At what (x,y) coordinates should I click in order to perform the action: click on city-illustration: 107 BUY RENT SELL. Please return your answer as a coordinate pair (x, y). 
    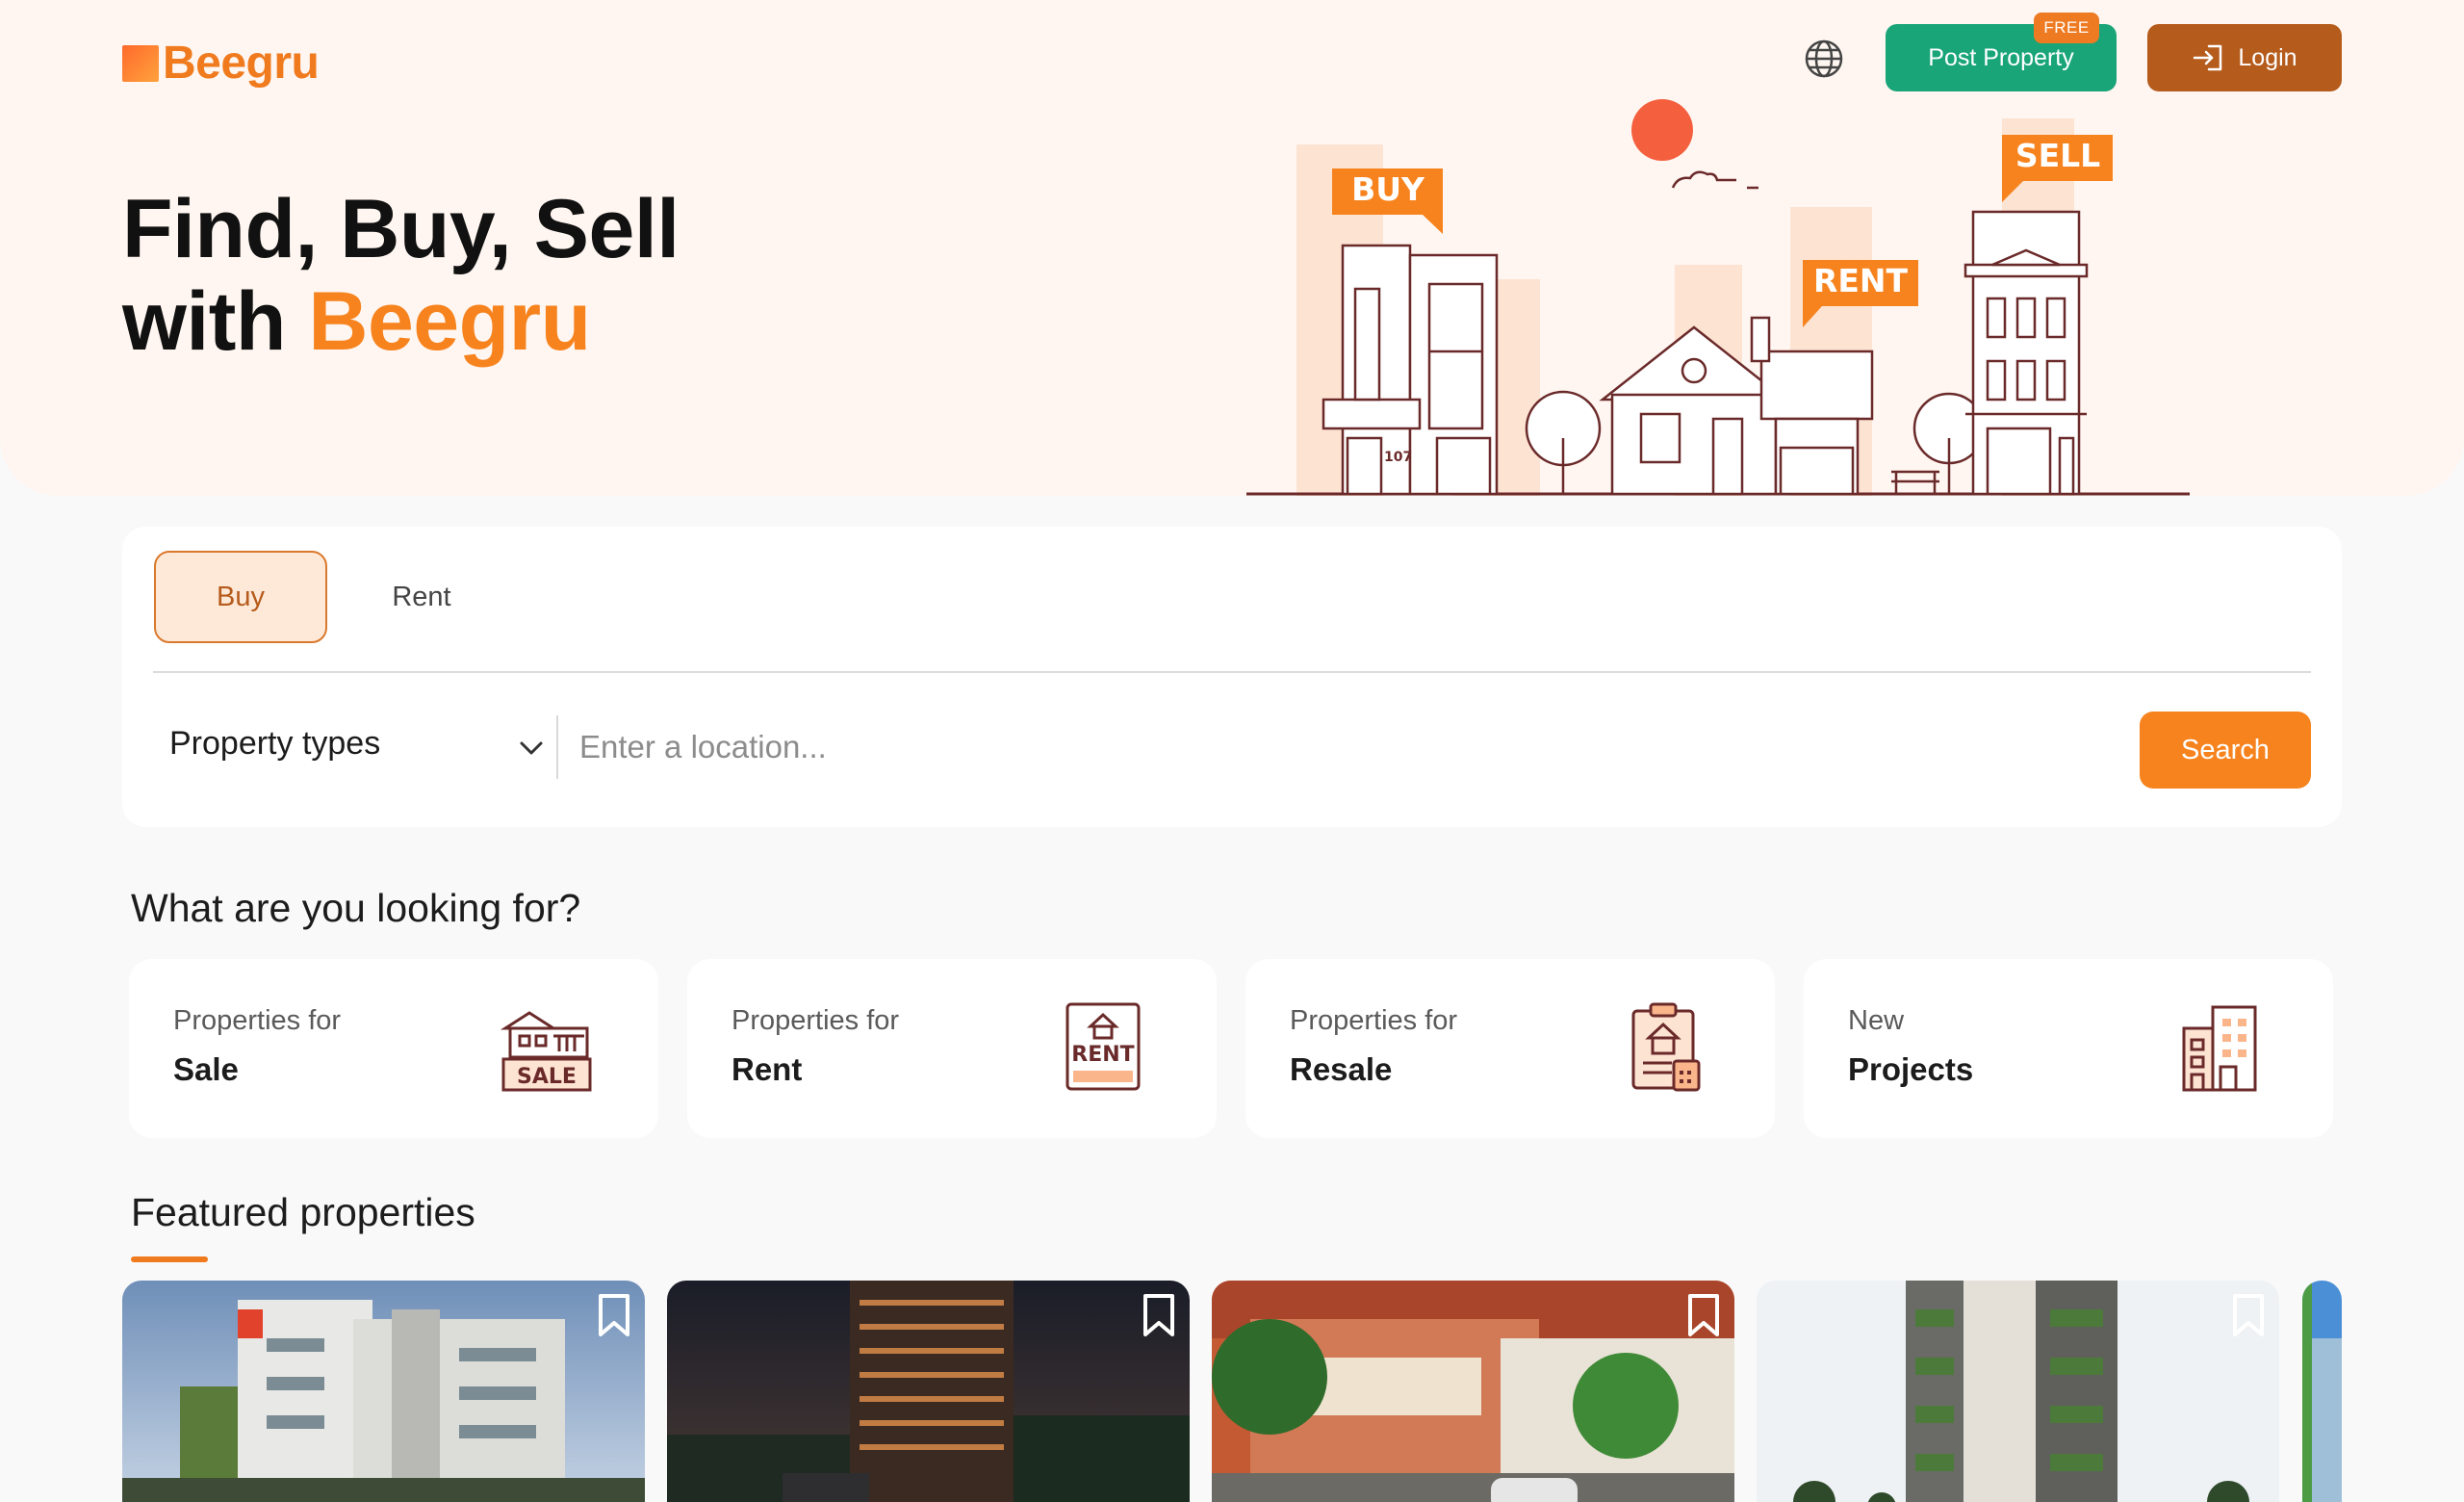
    Looking at the image, I should click on (1718, 298).